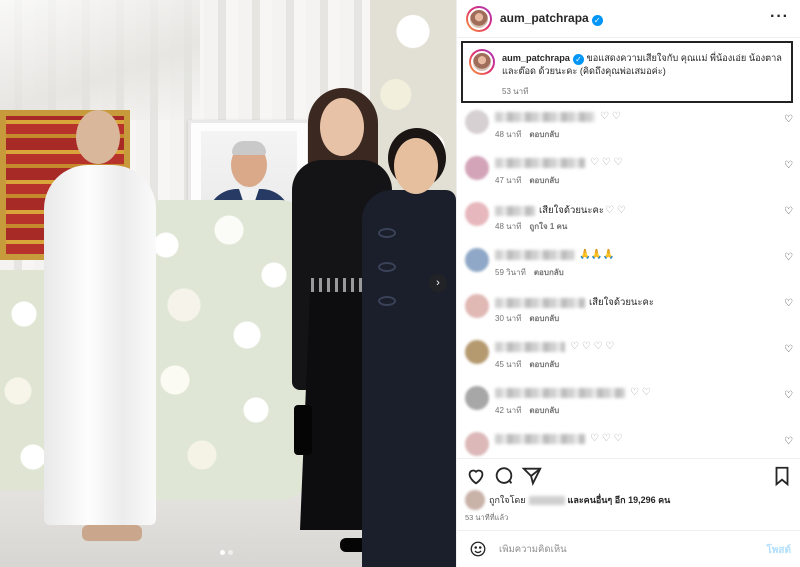  I want to click on comment-row: ♡ ♡ 48 นาที ตอบกลับ ♡, so click(628, 128).